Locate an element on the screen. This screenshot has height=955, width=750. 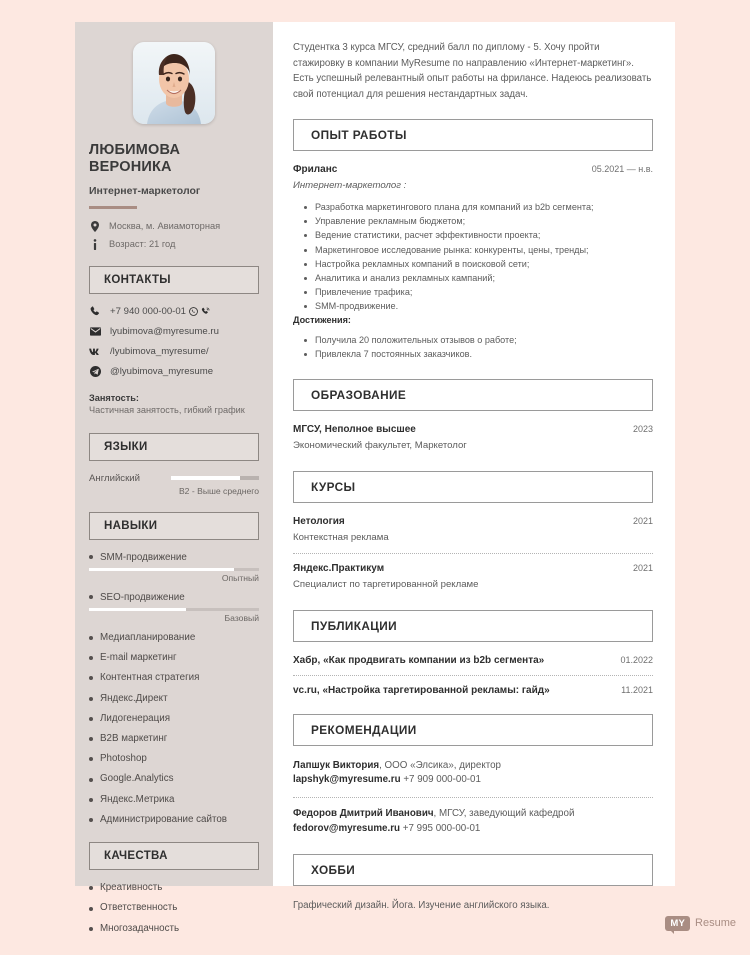
quality-list-item-label: Многозадачность is located at coordinates (140, 928).